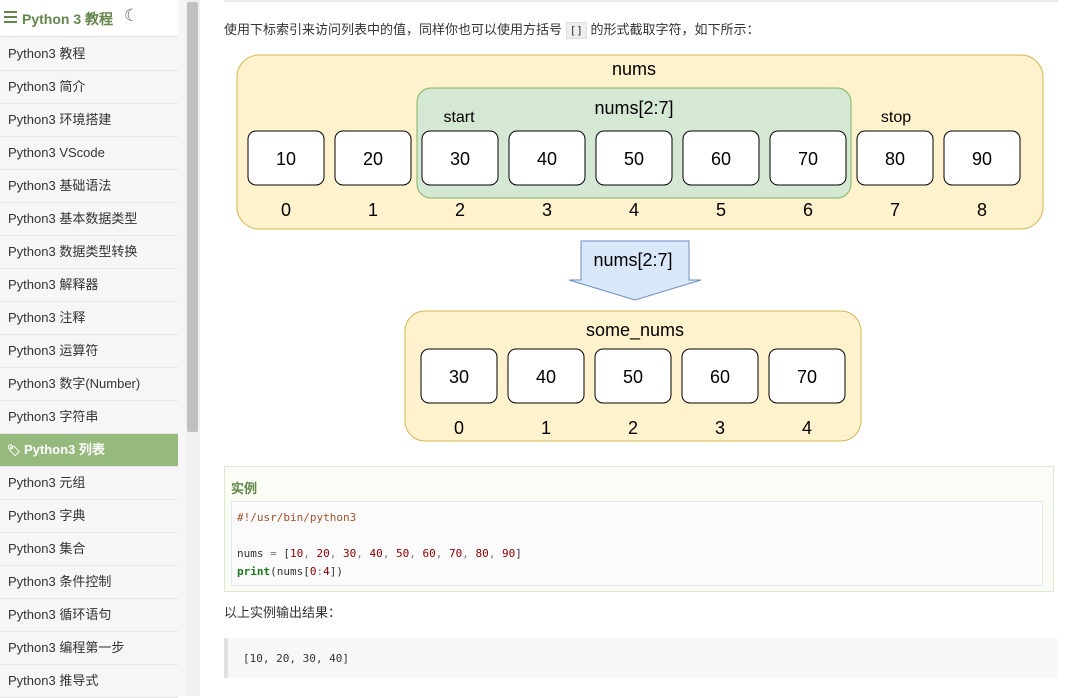  What do you see at coordinates (60, 119) in the screenshot?
I see `sidebar-item-label: Python3 环境搭建` at bounding box center [60, 119].